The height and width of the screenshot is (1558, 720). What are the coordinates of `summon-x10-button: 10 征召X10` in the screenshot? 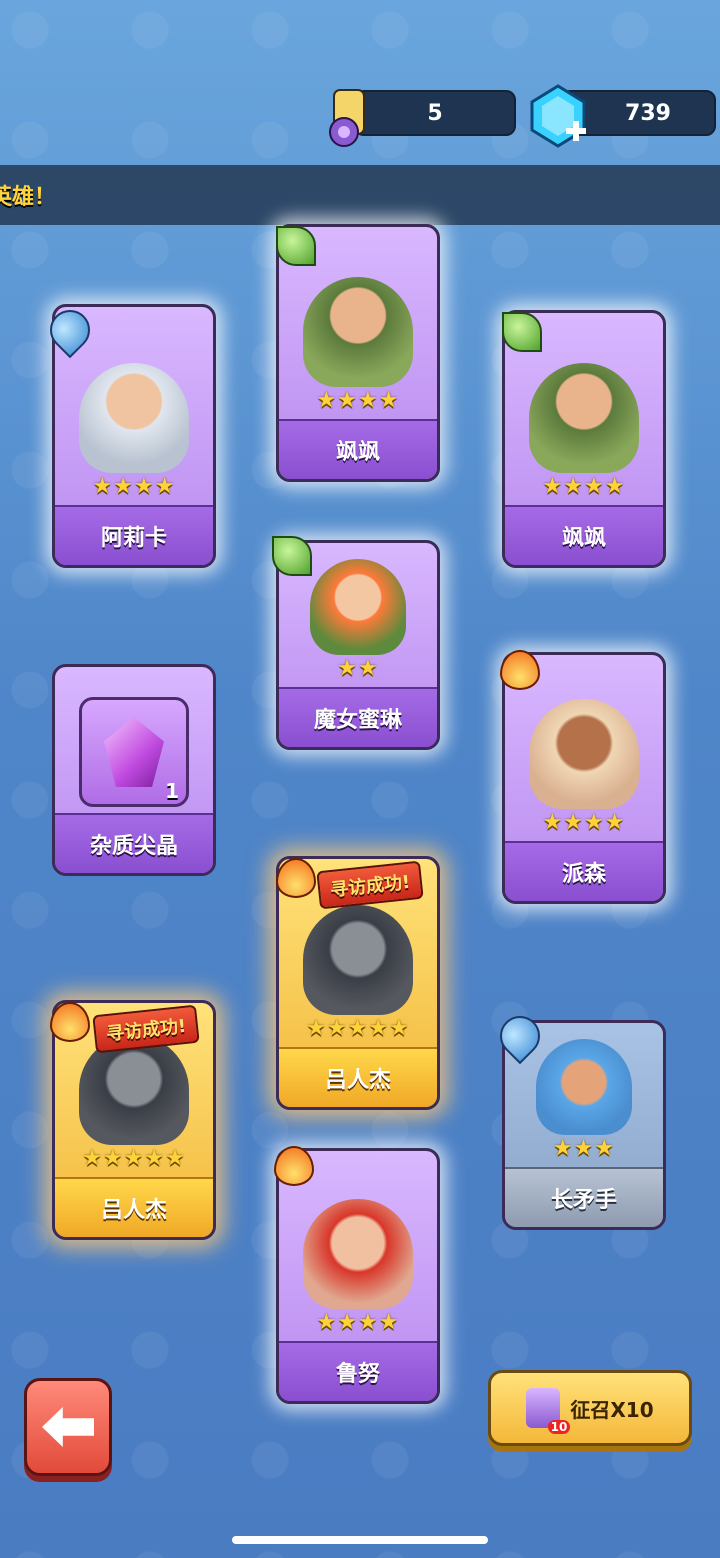 It's located at (590, 1408).